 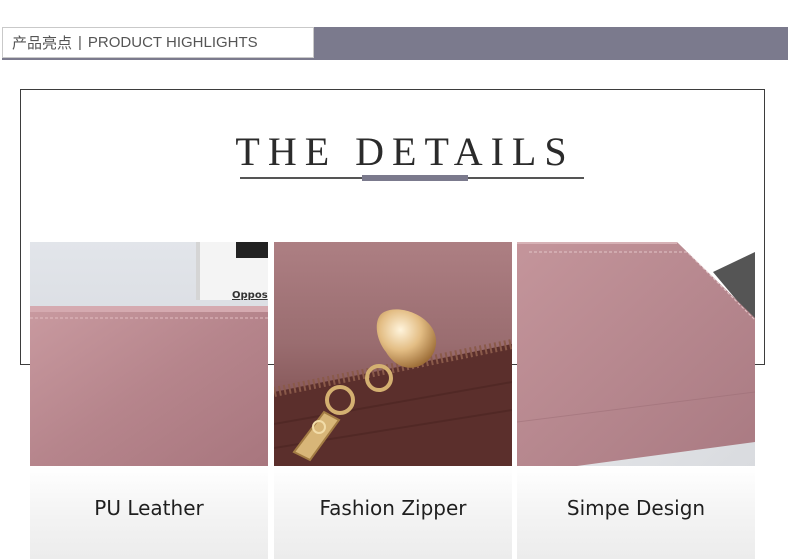 I want to click on fashion-zipper-caption-box: Fashion Zipper, so click(x=393, y=512).